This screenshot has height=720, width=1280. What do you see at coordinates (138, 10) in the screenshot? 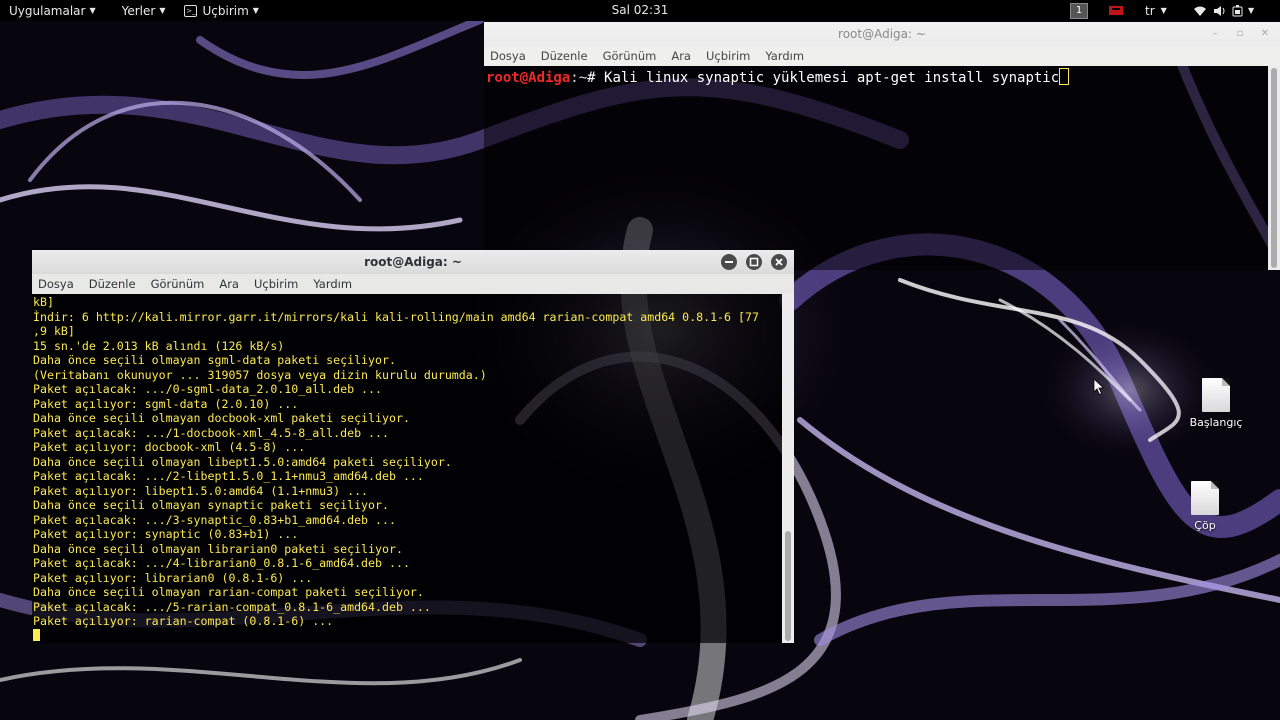
I see `places-menu-label: Yerler` at bounding box center [138, 10].